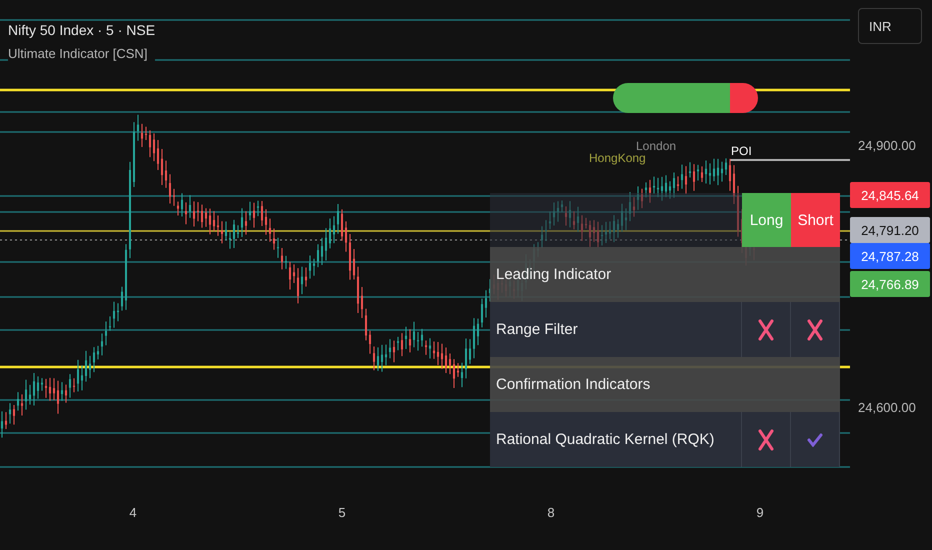 The width and height of the screenshot is (932, 550). What do you see at coordinates (815, 220) in the screenshot?
I see `column-header: Short` at bounding box center [815, 220].